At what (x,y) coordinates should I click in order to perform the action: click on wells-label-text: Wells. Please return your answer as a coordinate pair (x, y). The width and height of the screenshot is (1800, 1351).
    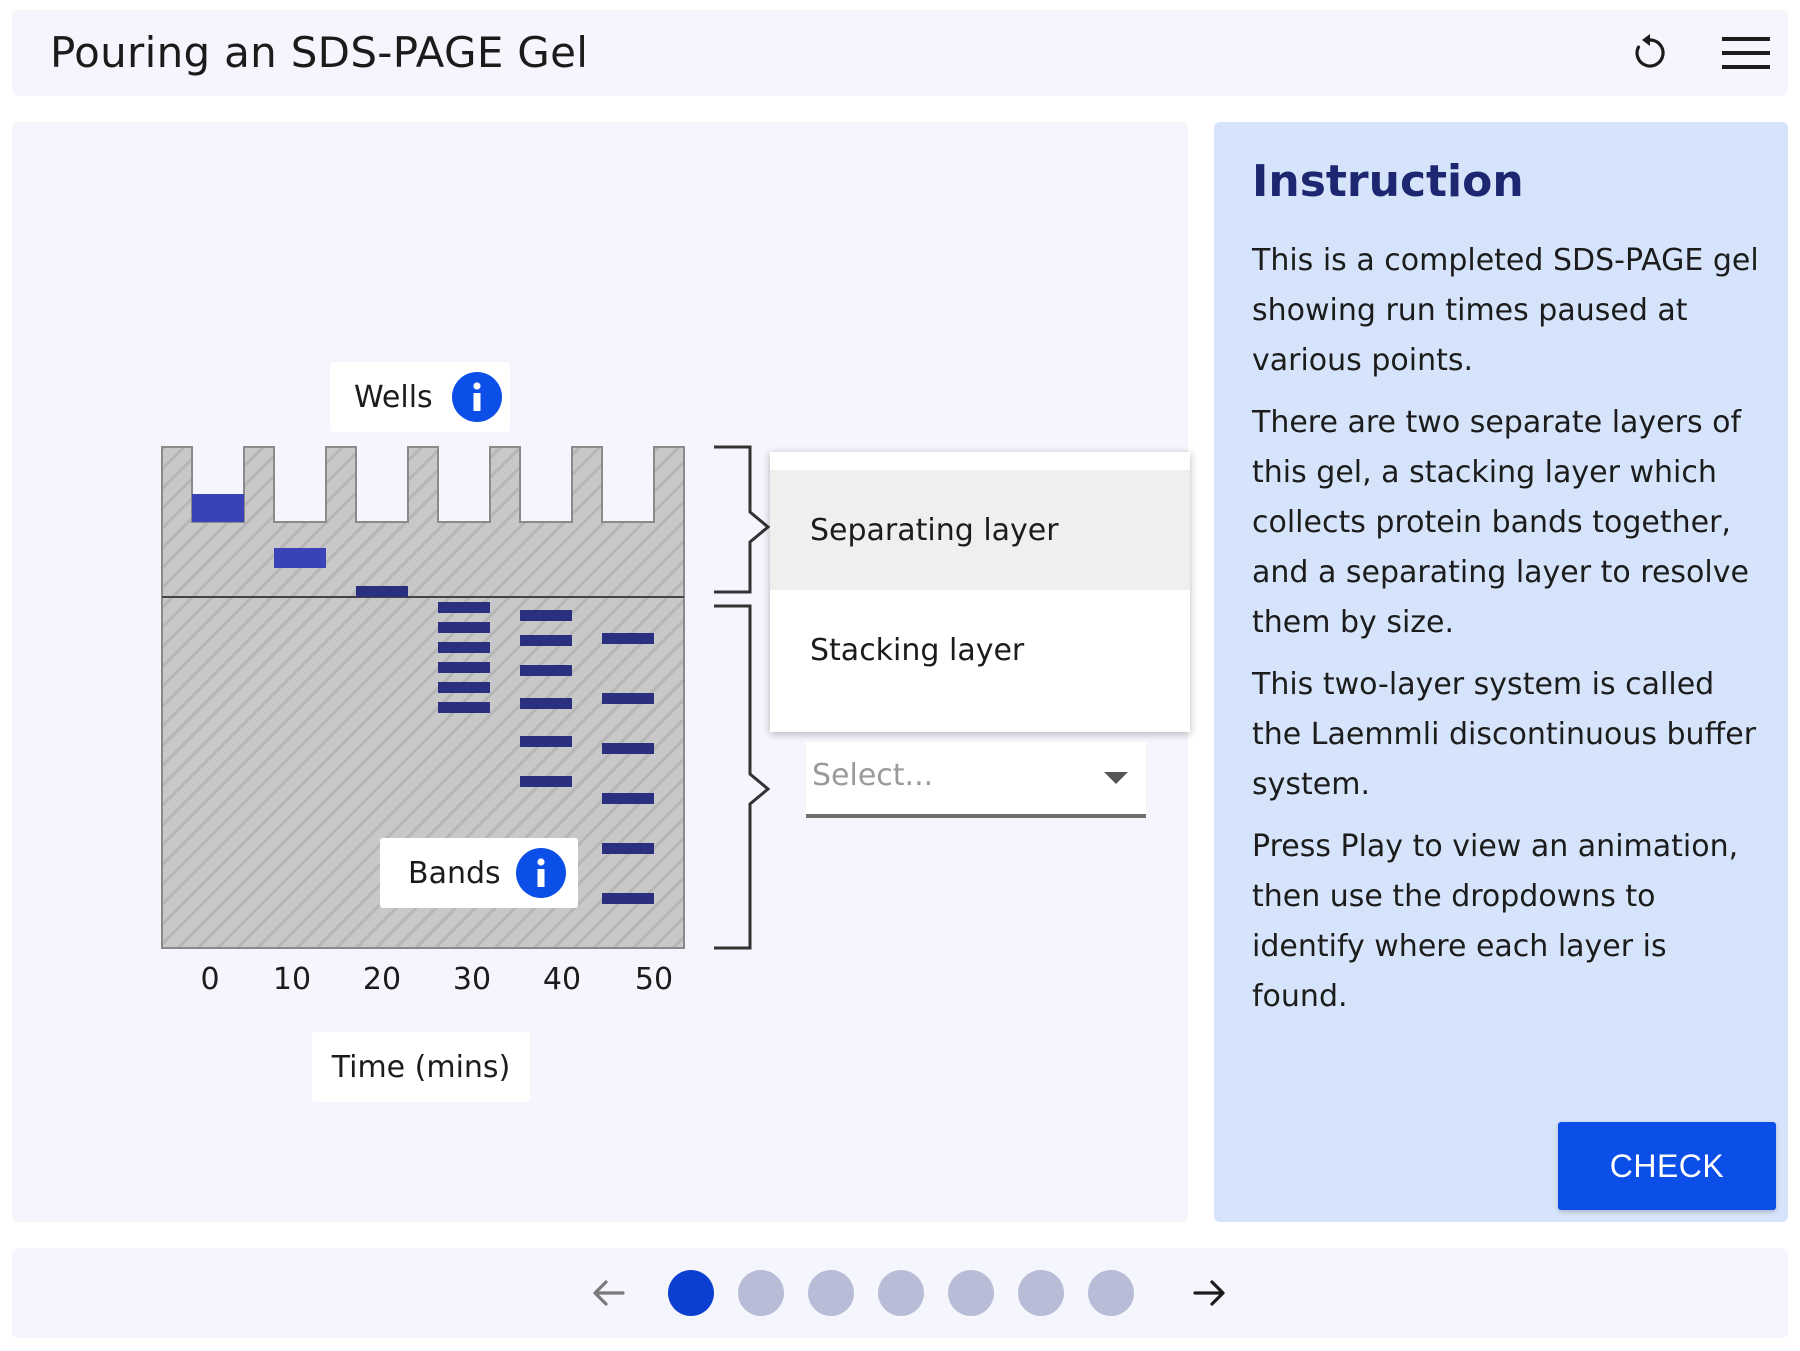
    Looking at the image, I should click on (393, 397).